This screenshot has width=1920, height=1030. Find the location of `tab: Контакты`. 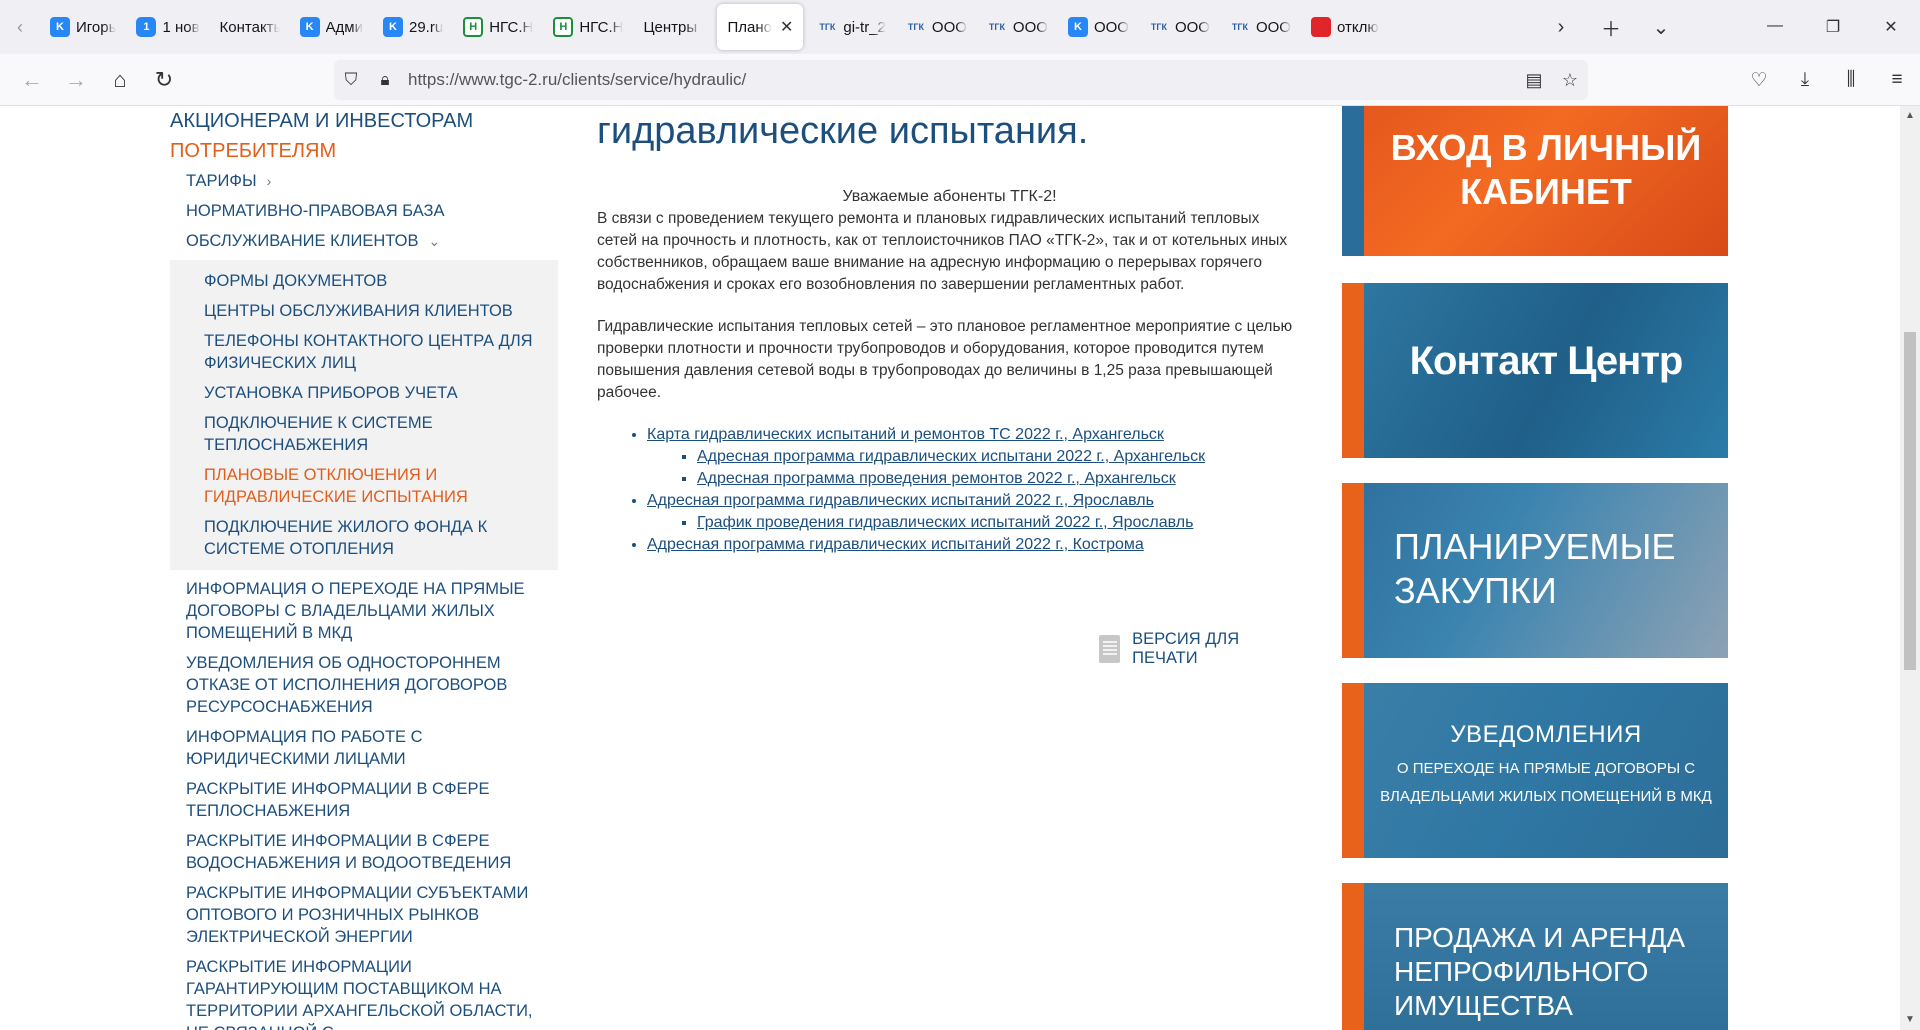

tab: Контакты is located at coordinates (250, 27).